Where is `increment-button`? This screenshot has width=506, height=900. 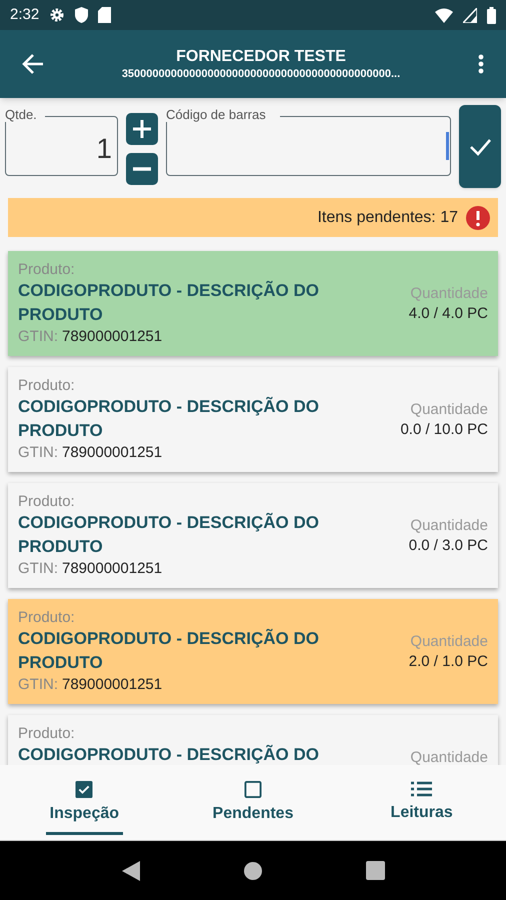
increment-button is located at coordinates (142, 129).